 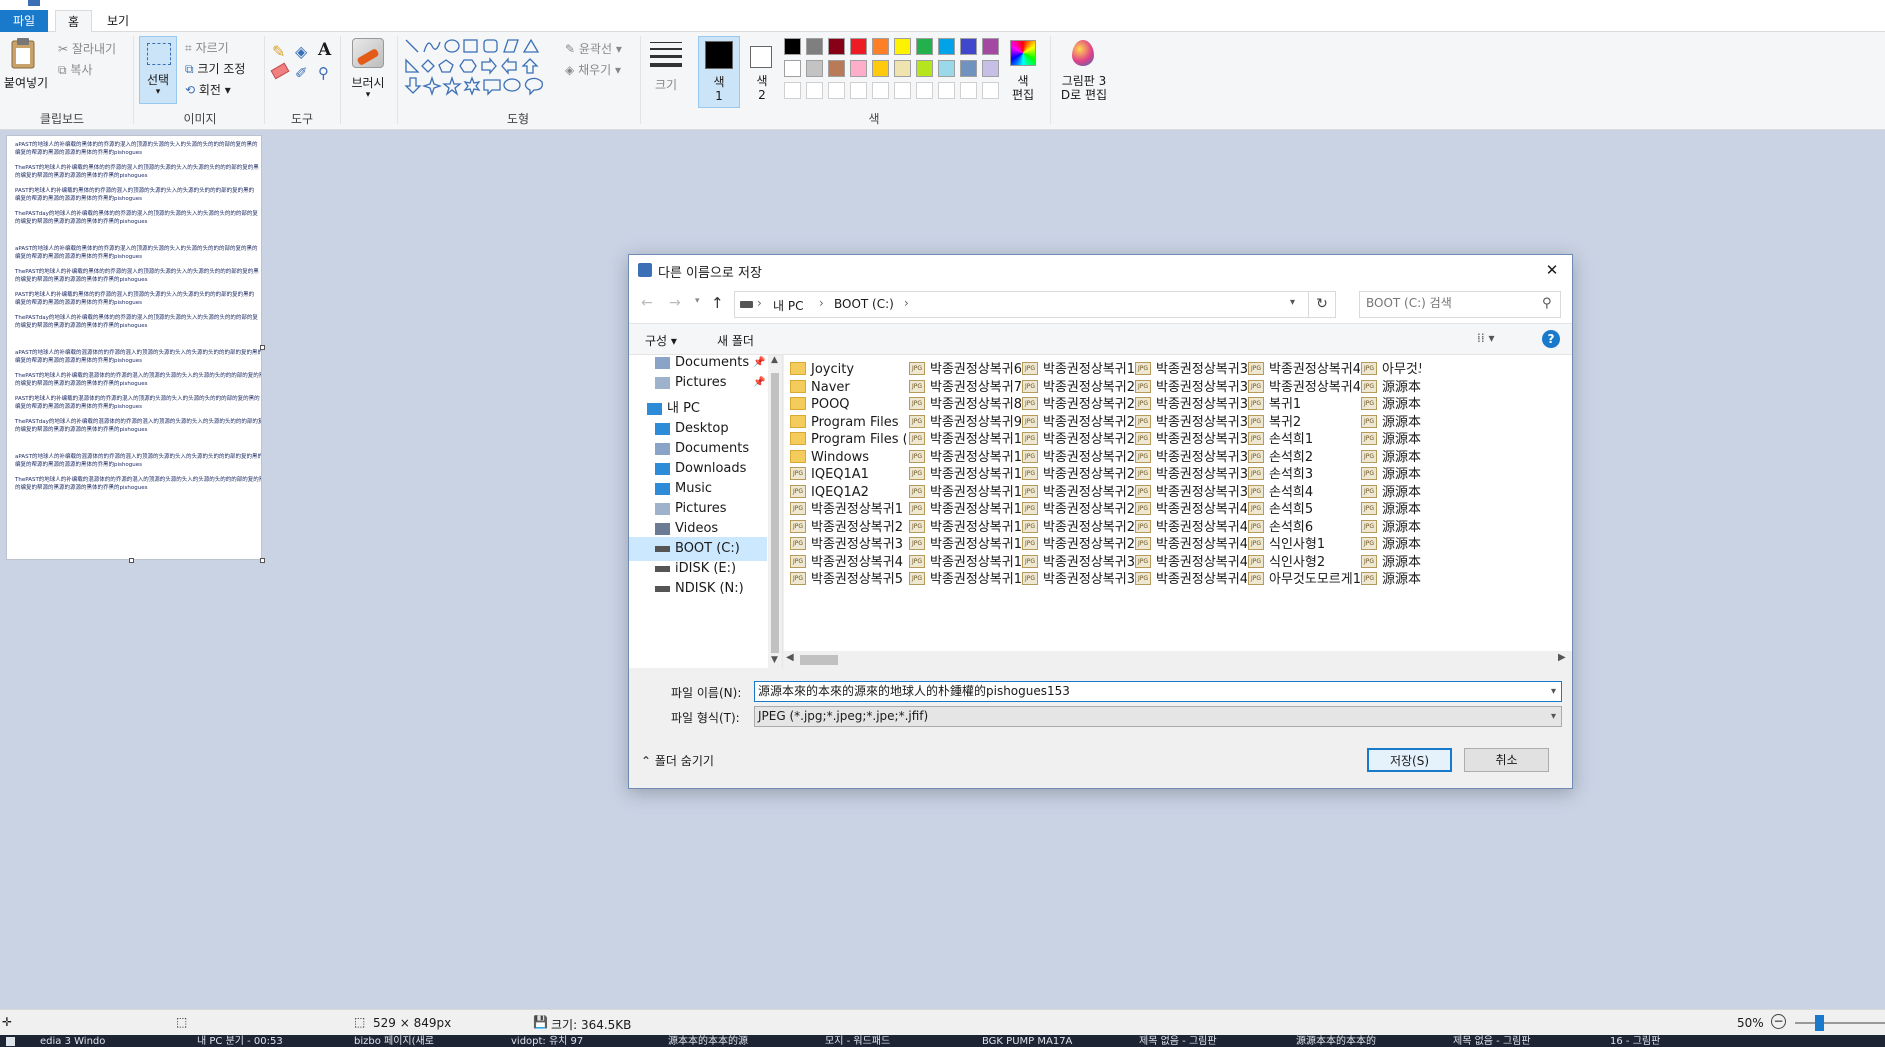 What do you see at coordinates (593, 69) in the screenshot?
I see `fill-button: ◈ 채우기 ▾` at bounding box center [593, 69].